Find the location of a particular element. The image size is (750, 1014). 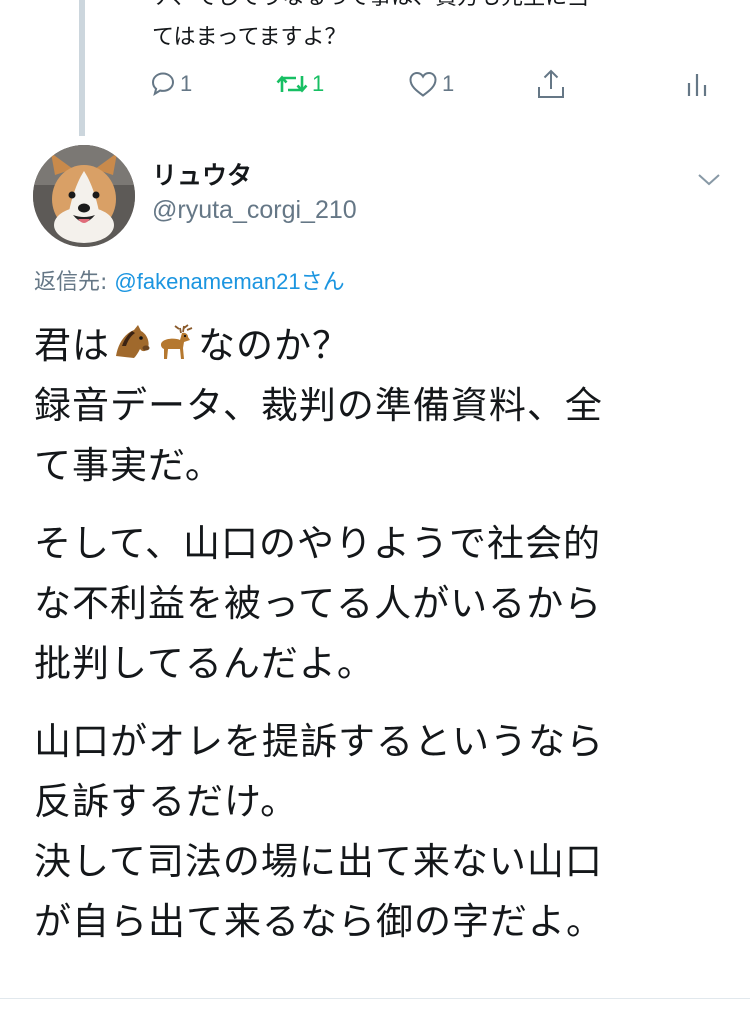

chevron-down-icon is located at coordinates (709, 180).